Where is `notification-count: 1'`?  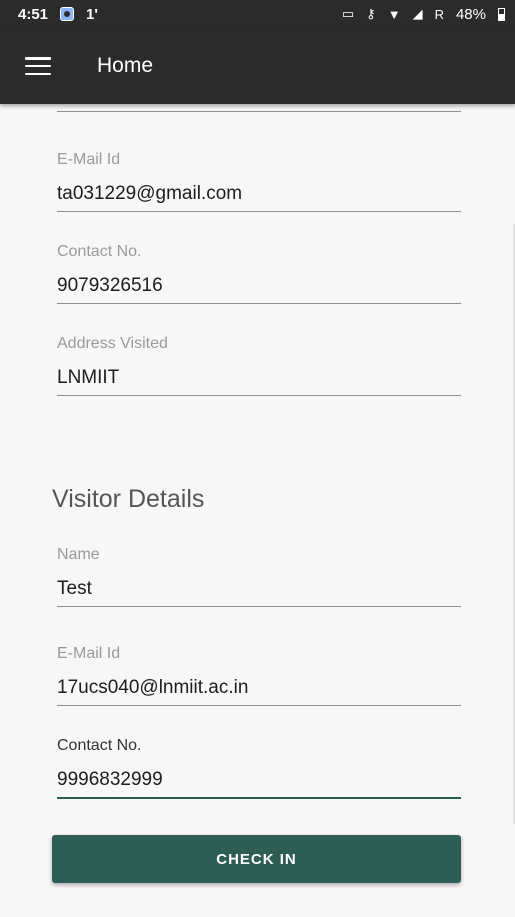
notification-count: 1' is located at coordinates (92, 14).